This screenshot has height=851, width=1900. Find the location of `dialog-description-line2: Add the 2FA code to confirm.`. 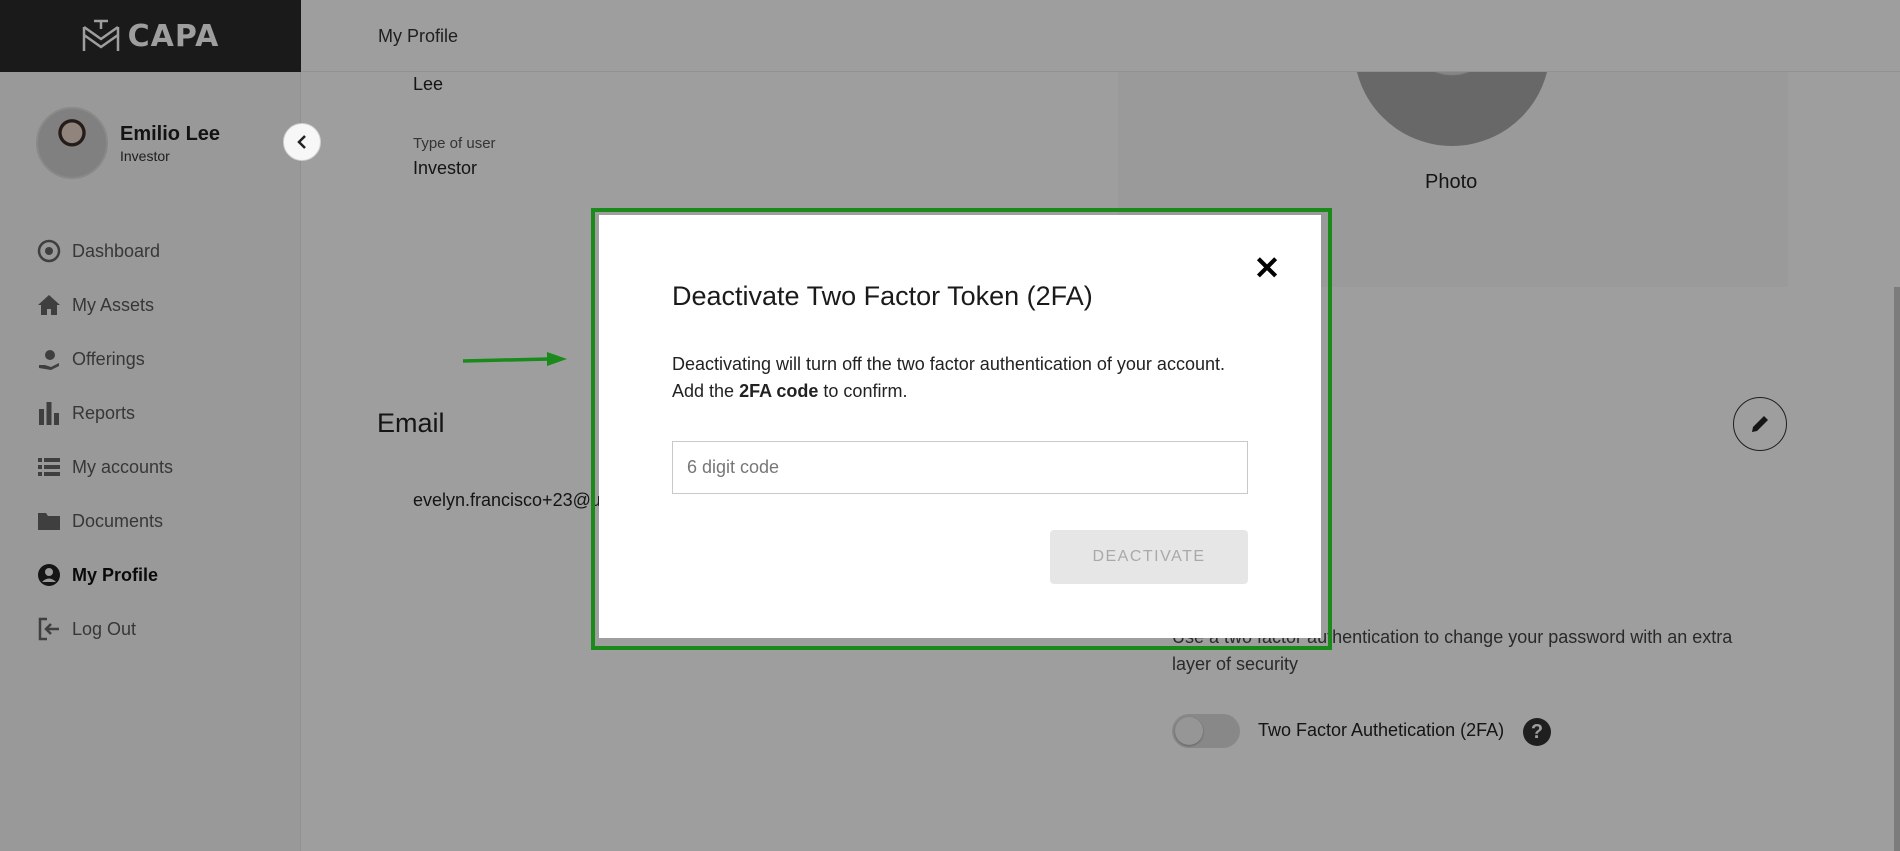

dialog-description-line2: Add the 2FA code to confirm. is located at coordinates (972, 391).